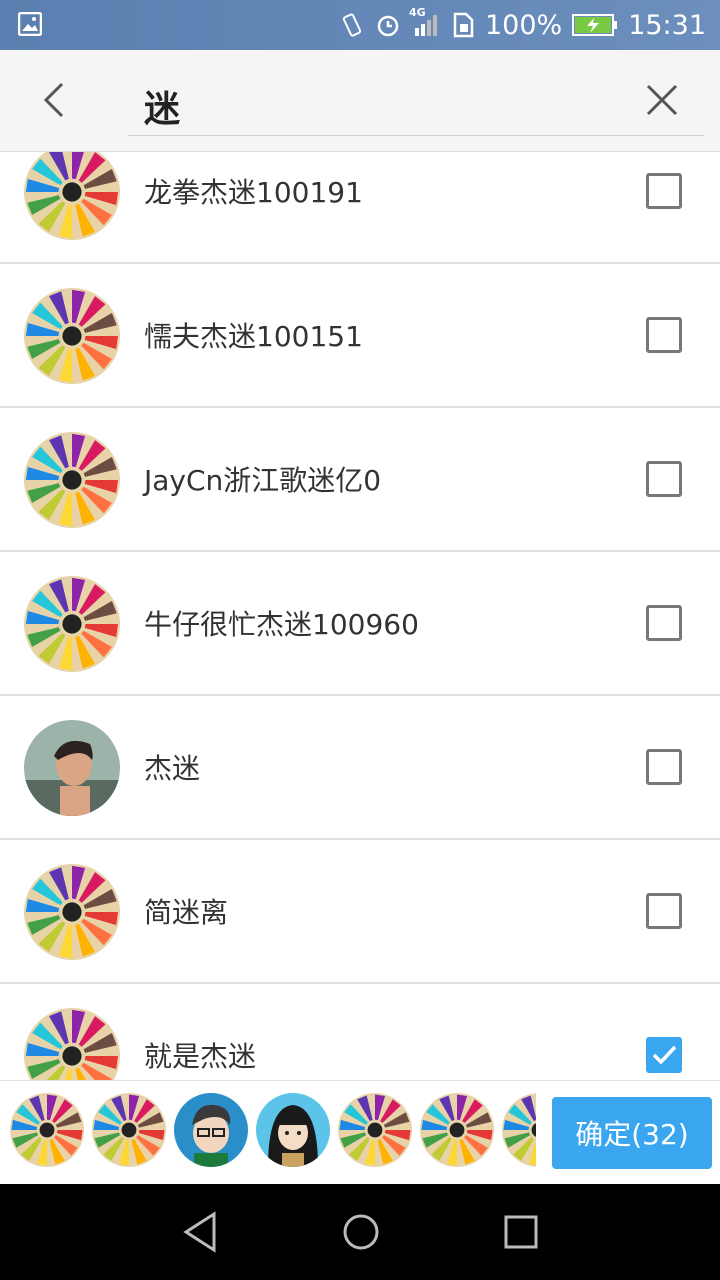 The height and width of the screenshot is (1280, 720). What do you see at coordinates (56, 100) in the screenshot?
I see `back-icon` at bounding box center [56, 100].